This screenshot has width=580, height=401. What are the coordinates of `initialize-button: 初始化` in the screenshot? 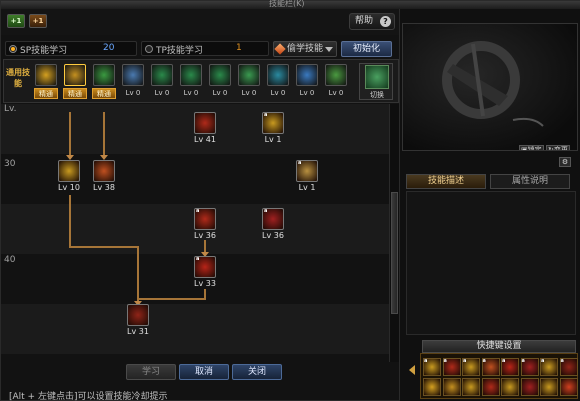 It's located at (366, 49).